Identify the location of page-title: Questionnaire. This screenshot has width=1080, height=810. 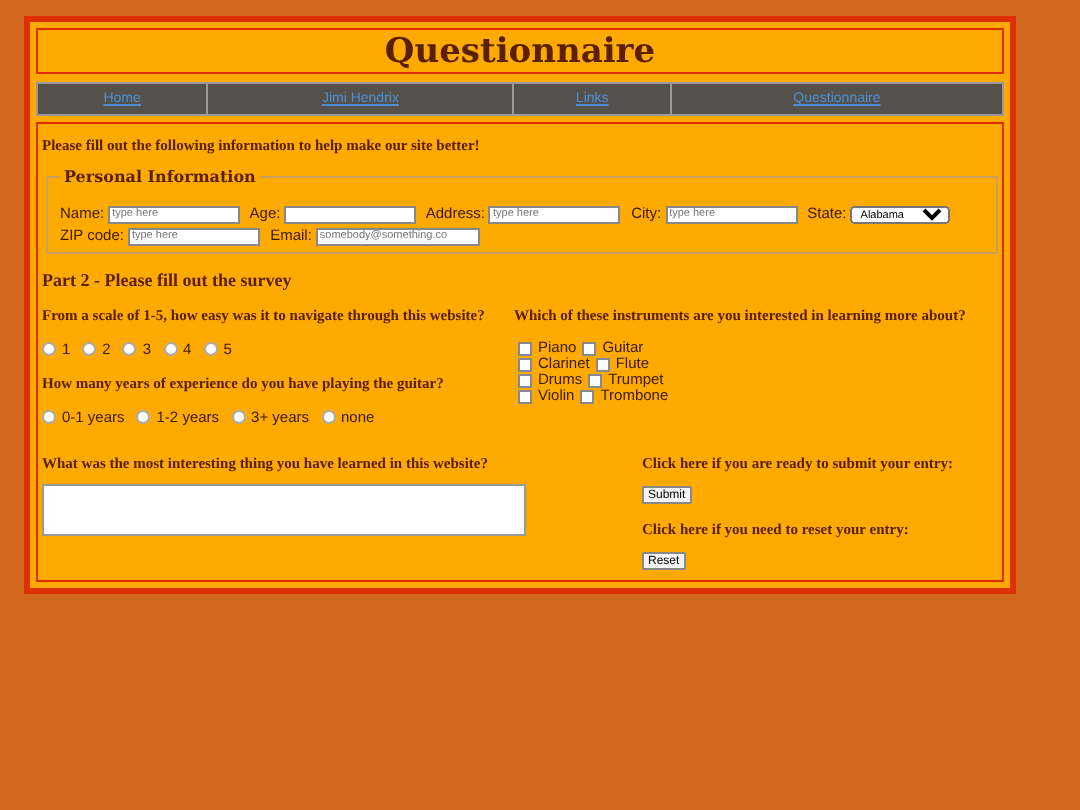
(520, 51).